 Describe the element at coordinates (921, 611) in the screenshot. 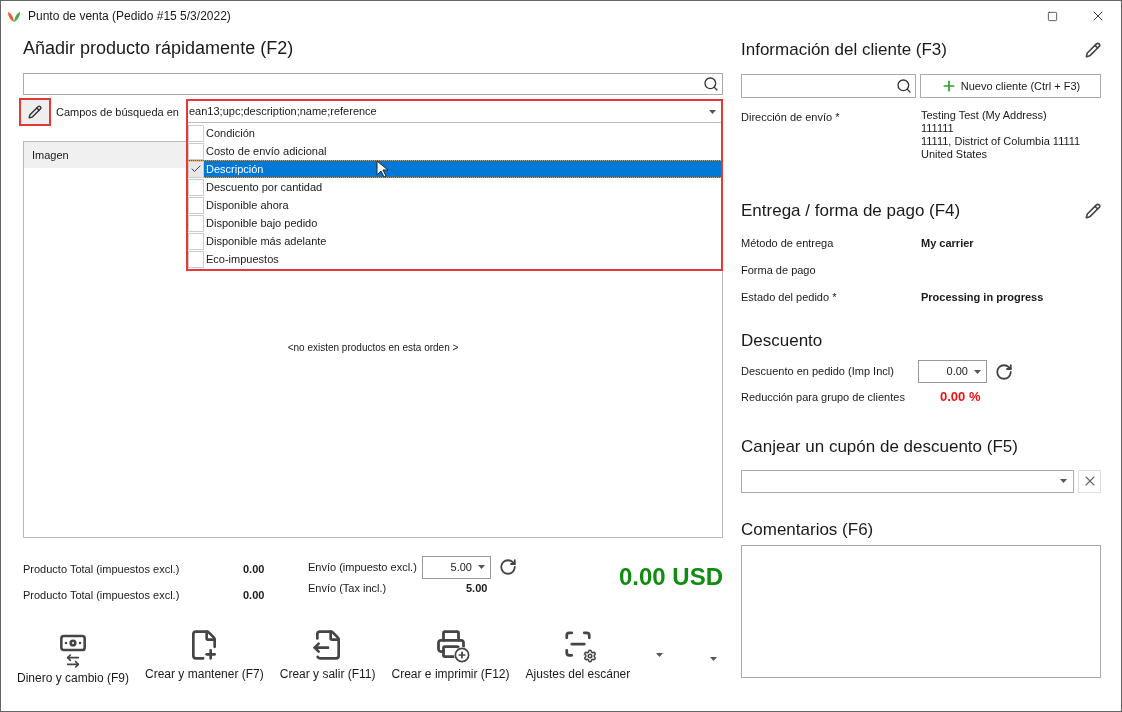

I see `comments-field` at that location.